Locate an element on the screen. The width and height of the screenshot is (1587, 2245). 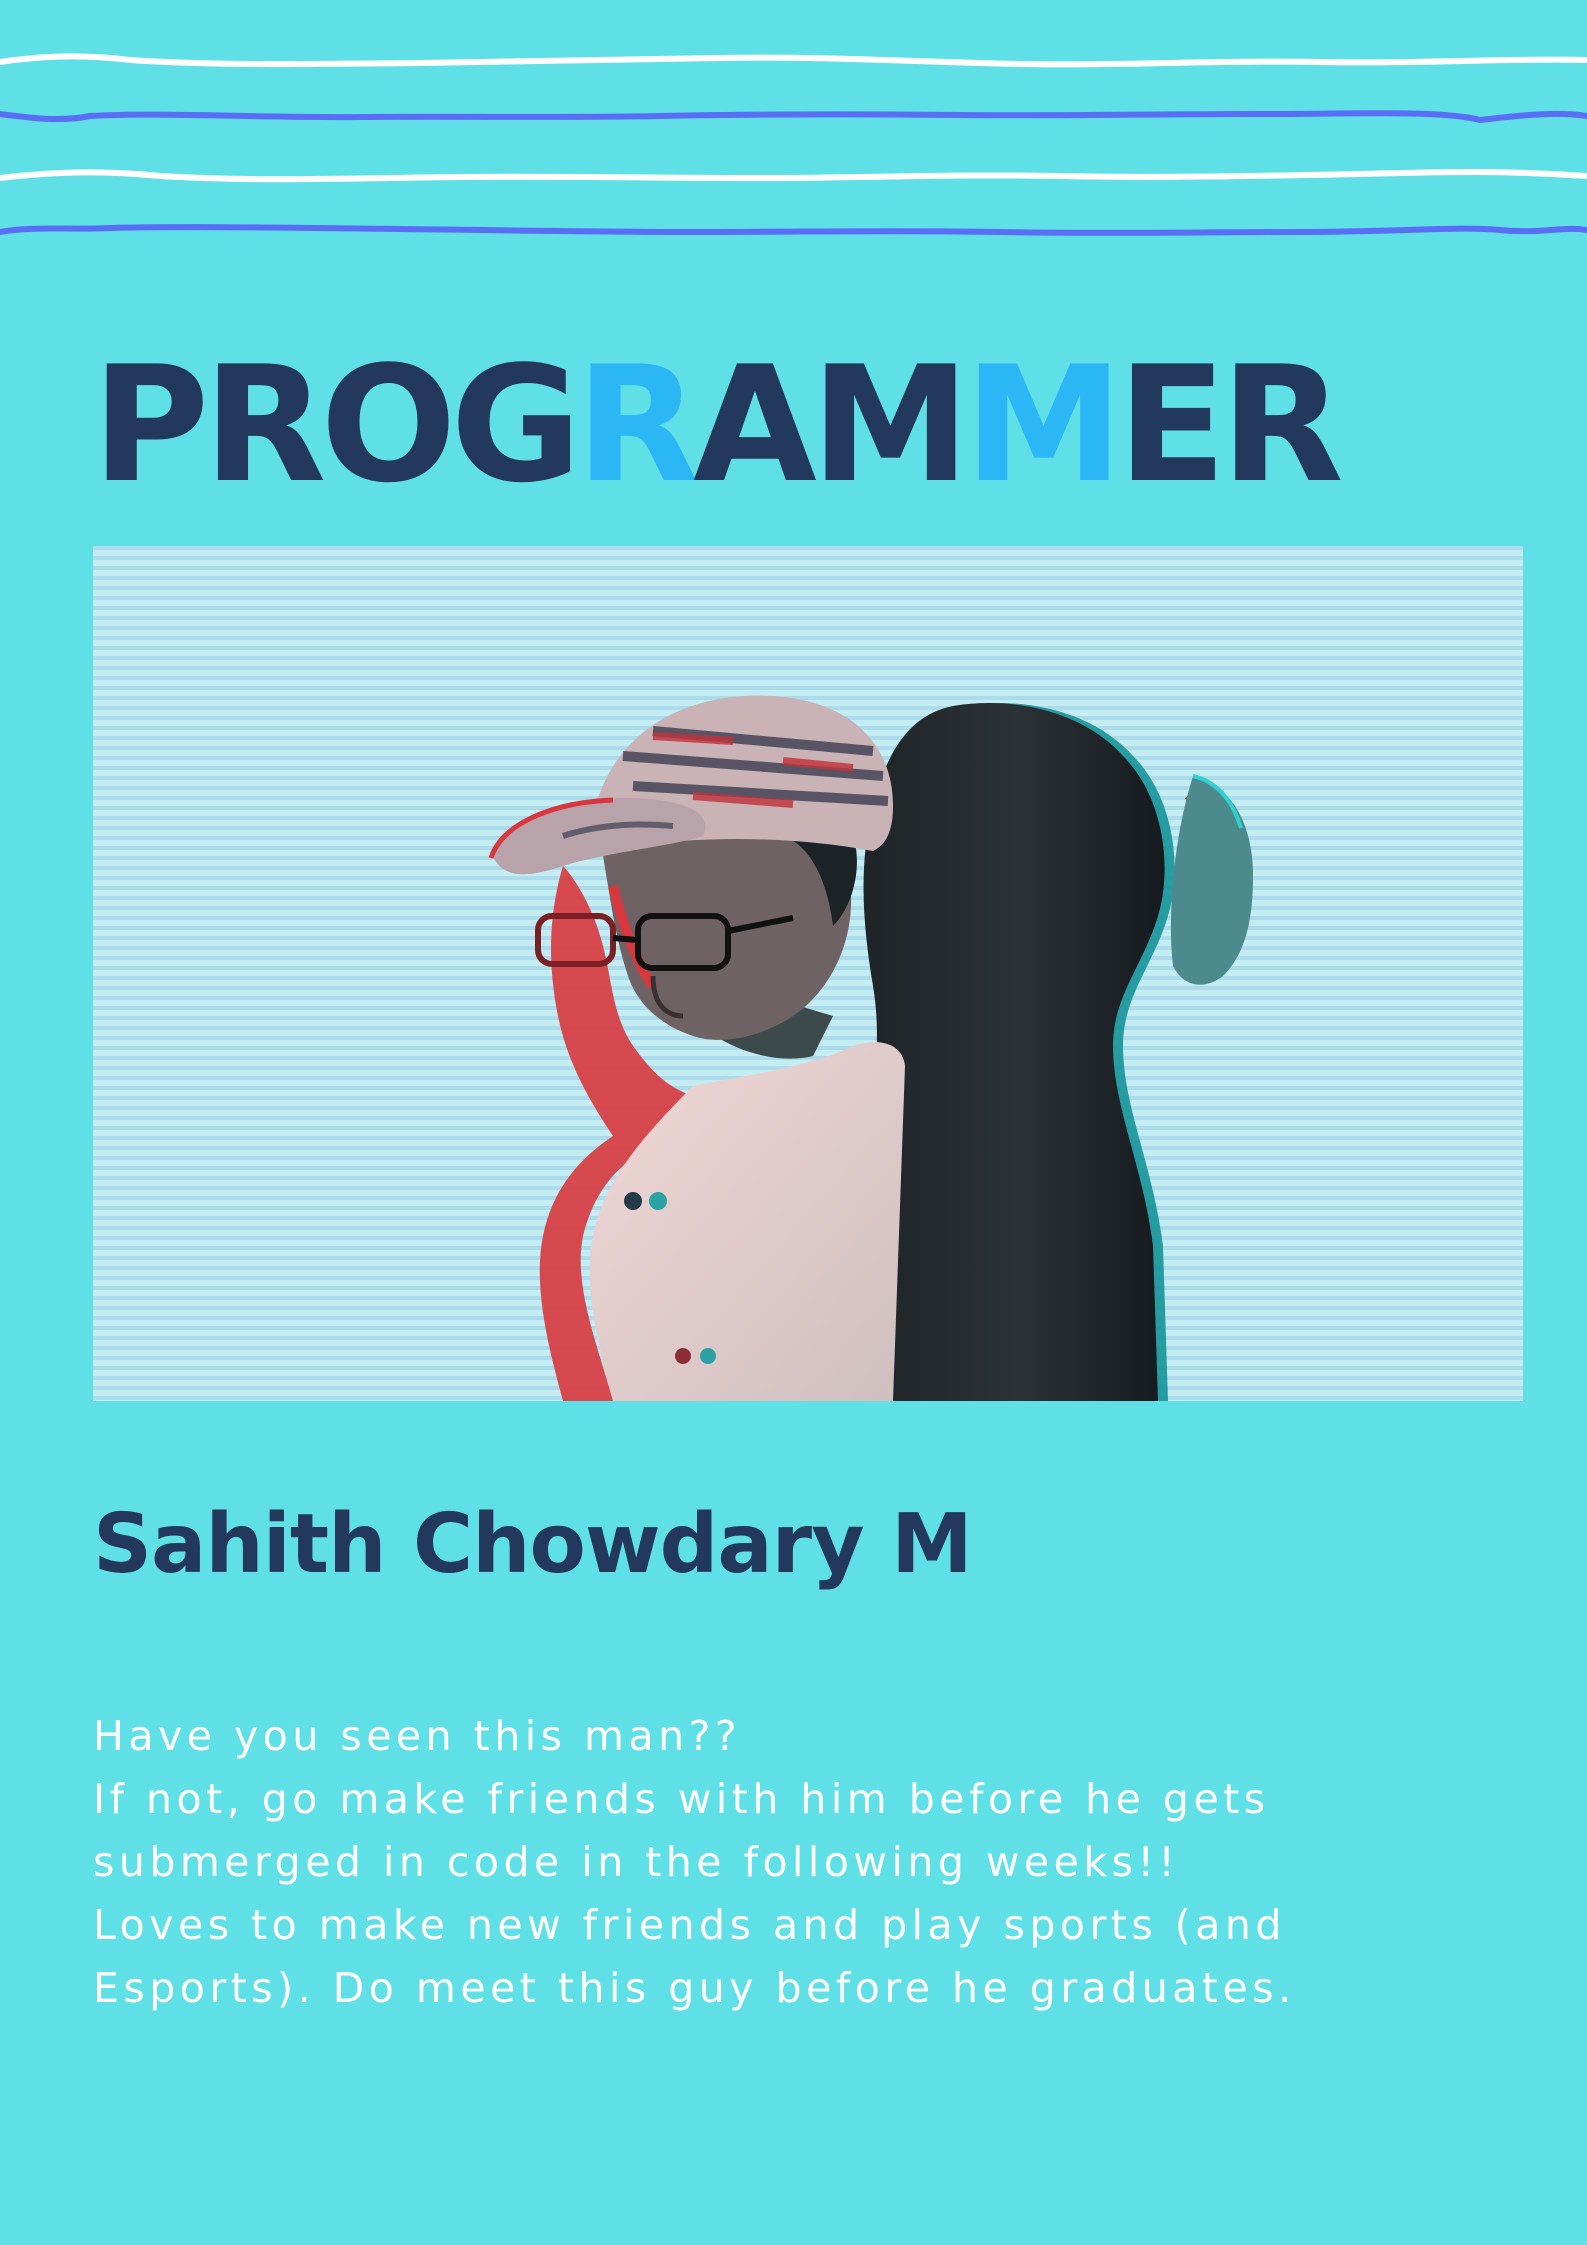
title-letters: PROG is located at coordinates (337, 424).